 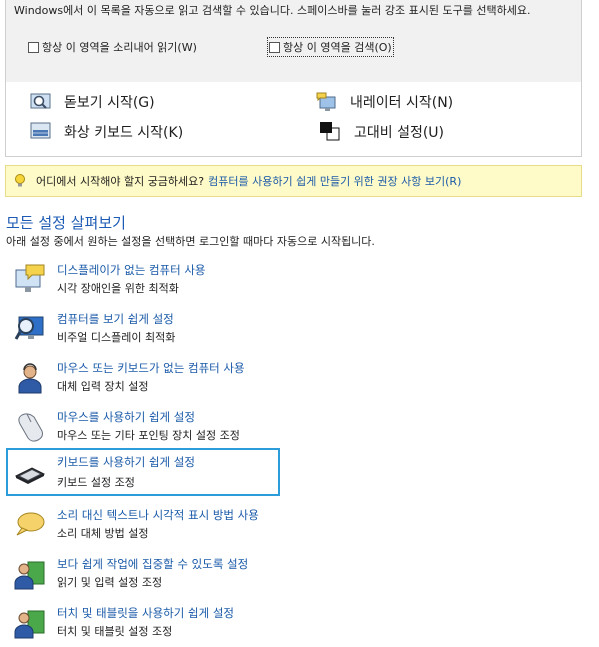 I want to click on recommendations-link: 컴퓨터를 사용하기 쉽게 만들기 위한 권장 사항 보기(R), so click(x=334, y=181).